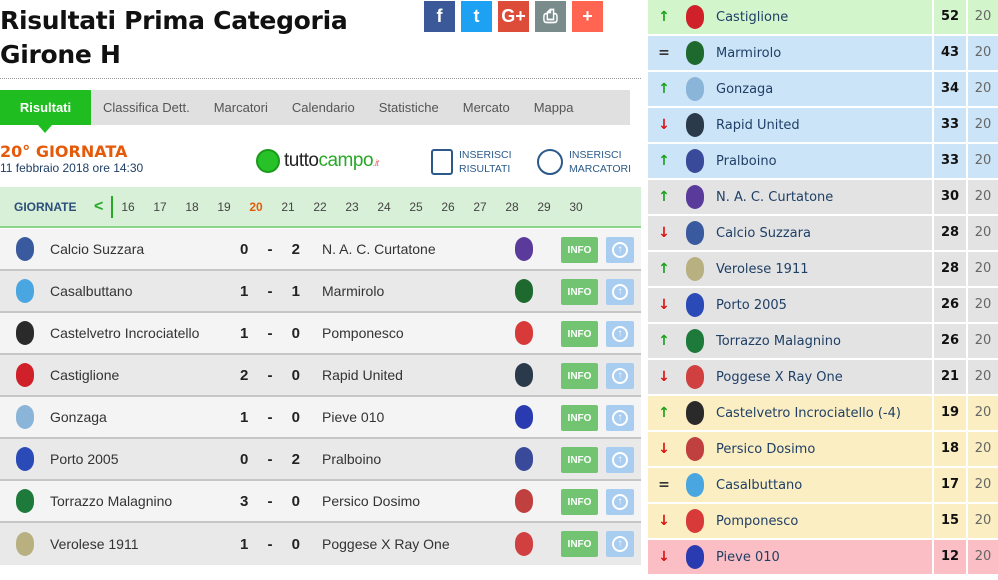 The image size is (998, 580). What do you see at coordinates (169, 207) in the screenshot?
I see `round-number: 17` at bounding box center [169, 207].